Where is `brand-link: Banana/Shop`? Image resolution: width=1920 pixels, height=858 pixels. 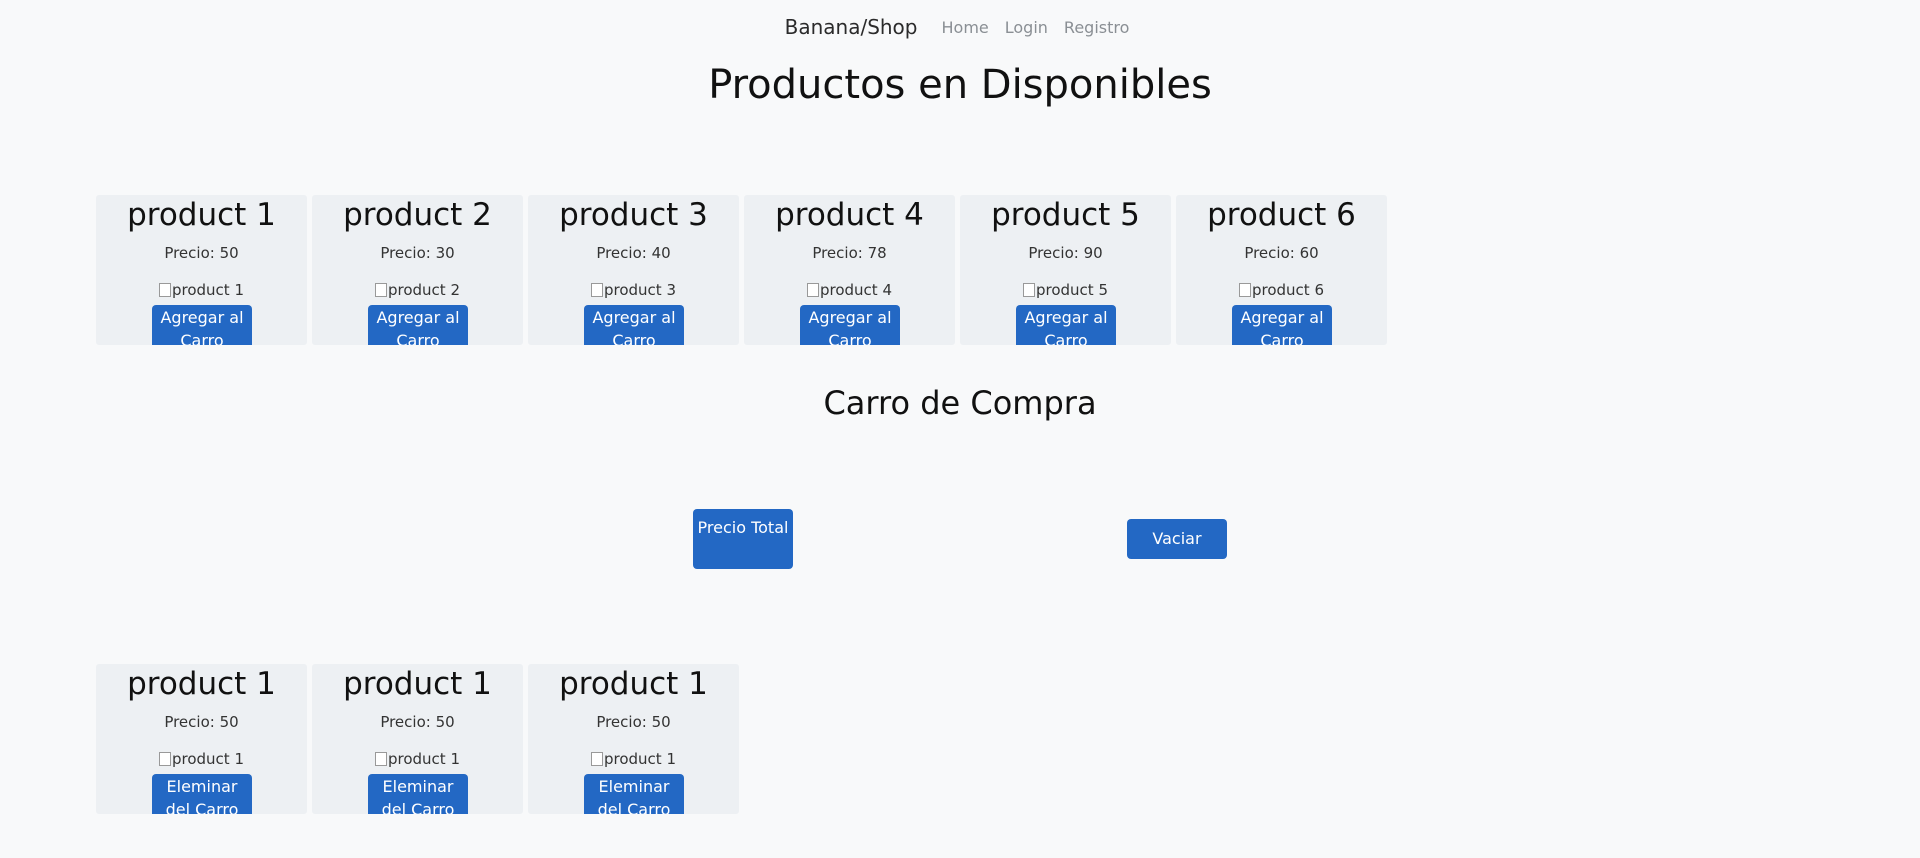
brand-link: Banana/Shop is located at coordinates (851, 27).